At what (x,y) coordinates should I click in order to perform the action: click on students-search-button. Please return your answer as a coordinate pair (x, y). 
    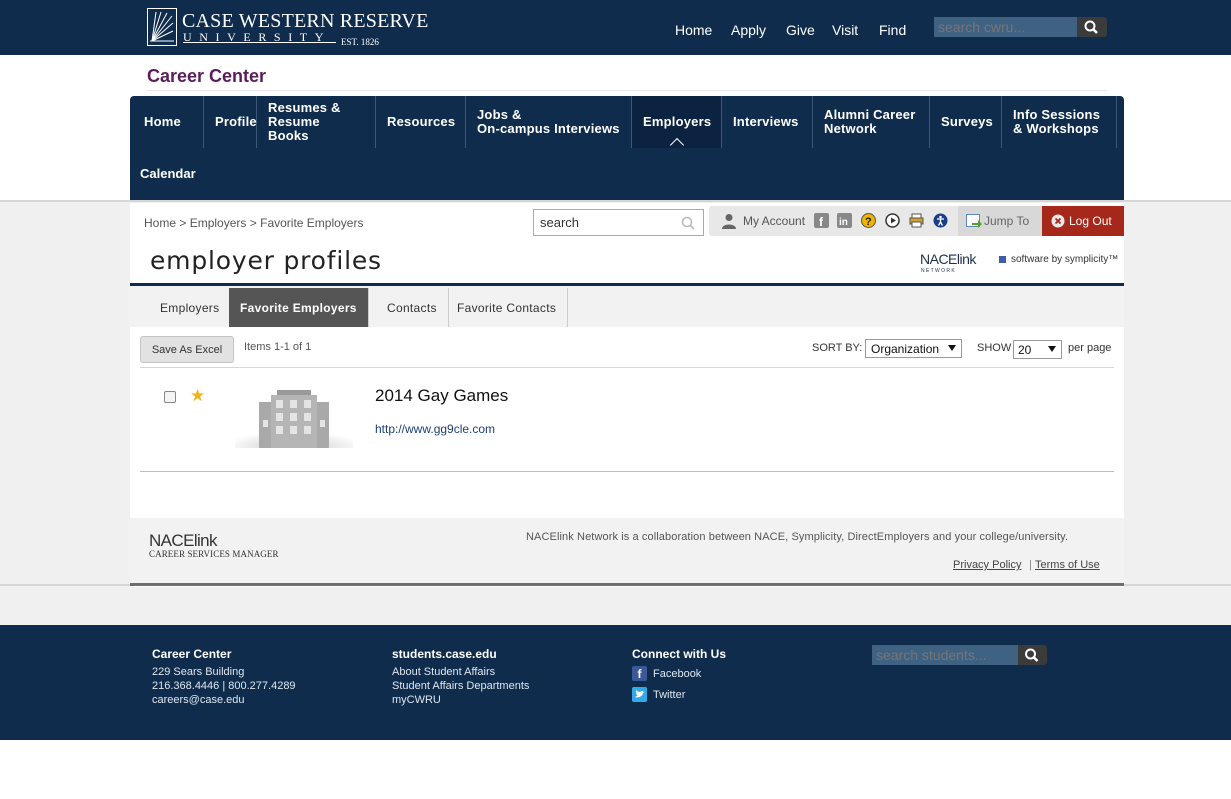
    Looking at the image, I should click on (1032, 655).